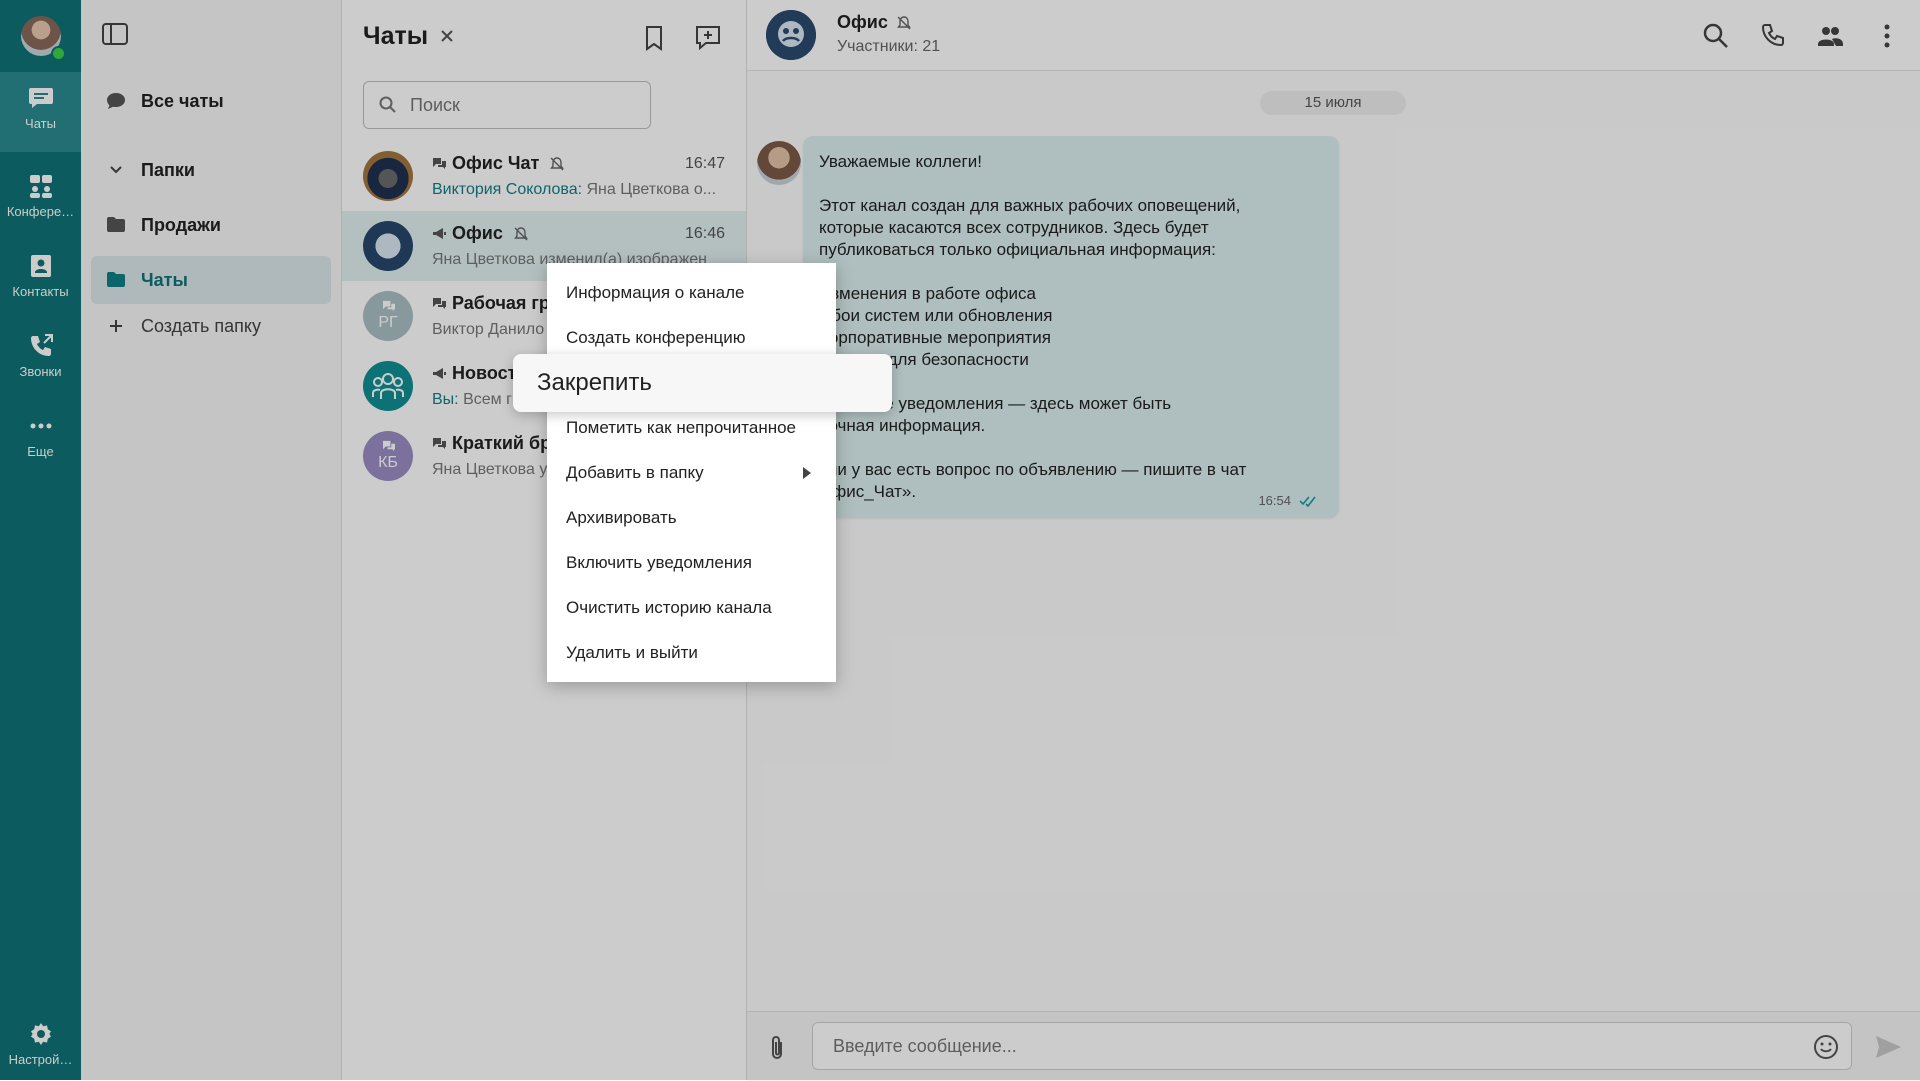 This screenshot has height=1081, width=1920. What do you see at coordinates (691, 607) in the screenshot?
I see `menu-item-clear-history: Очистить историю канала` at bounding box center [691, 607].